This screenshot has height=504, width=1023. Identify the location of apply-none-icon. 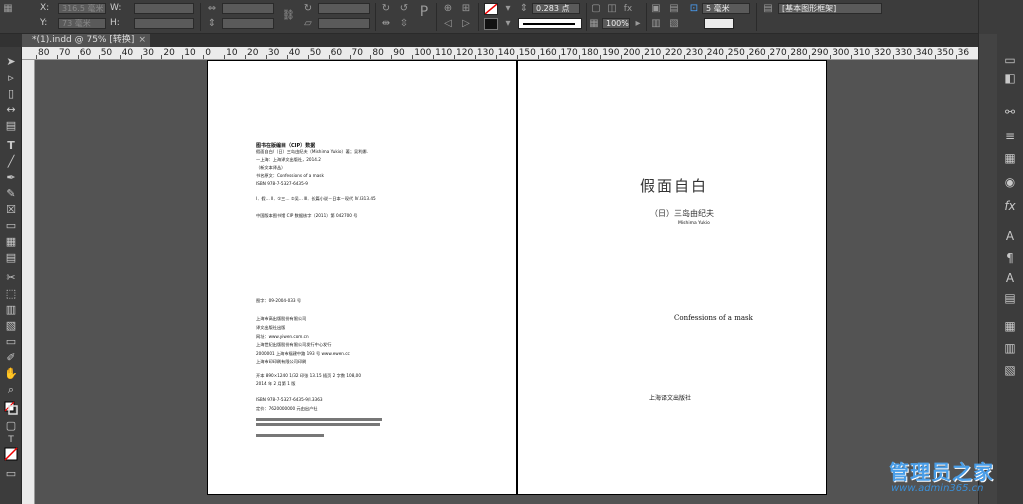
(11, 454).